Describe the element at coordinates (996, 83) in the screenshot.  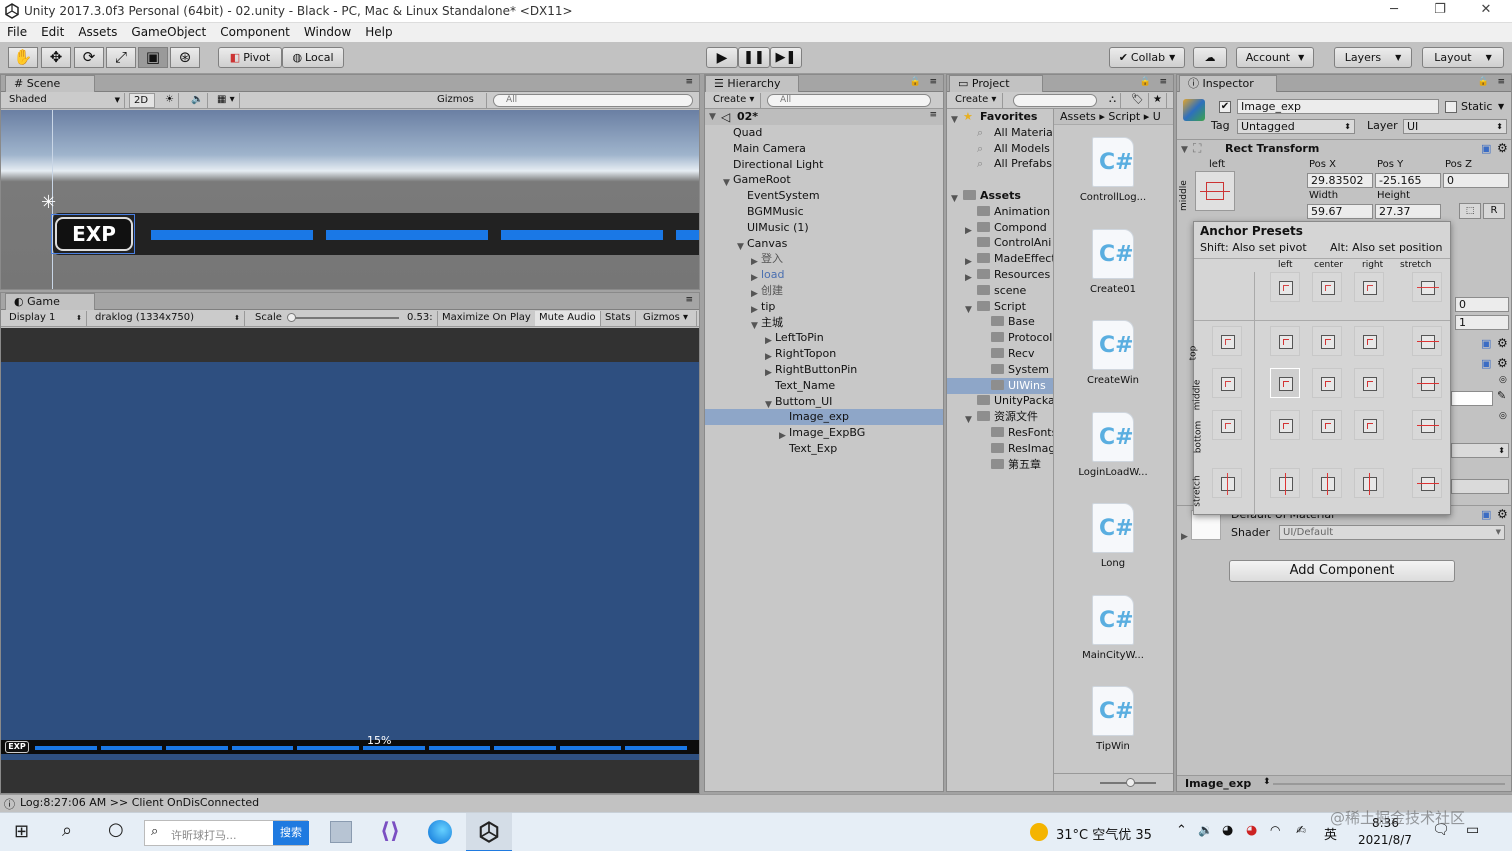
I see `tab-project: ▭ Project` at that location.